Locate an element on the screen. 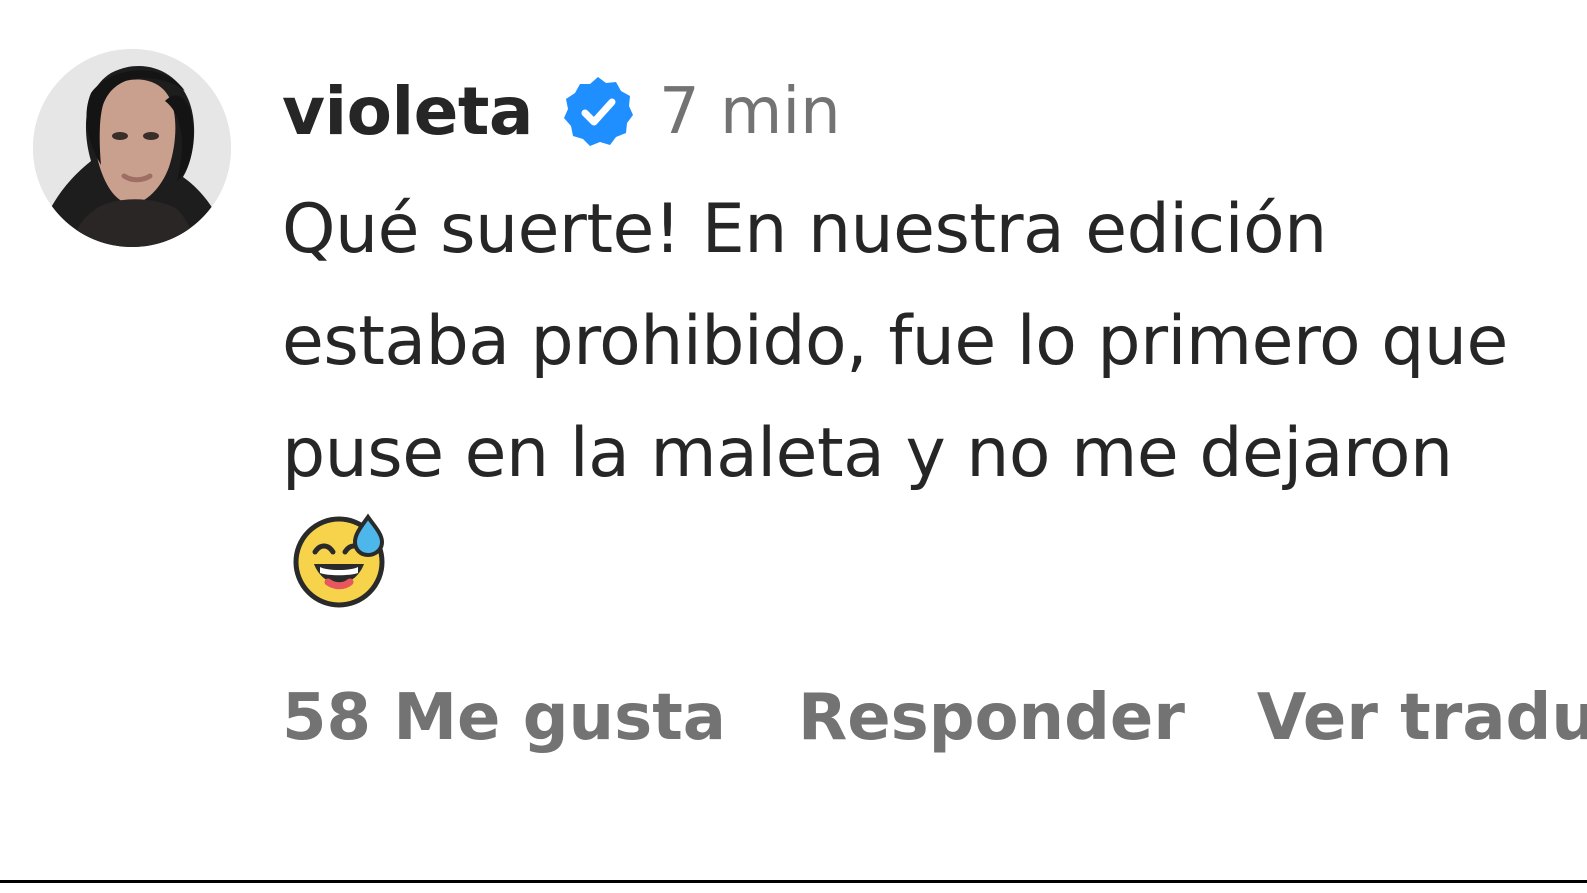 The height and width of the screenshot is (893, 1587). likes-count-button: 58 Me gusta is located at coordinates (504, 718).